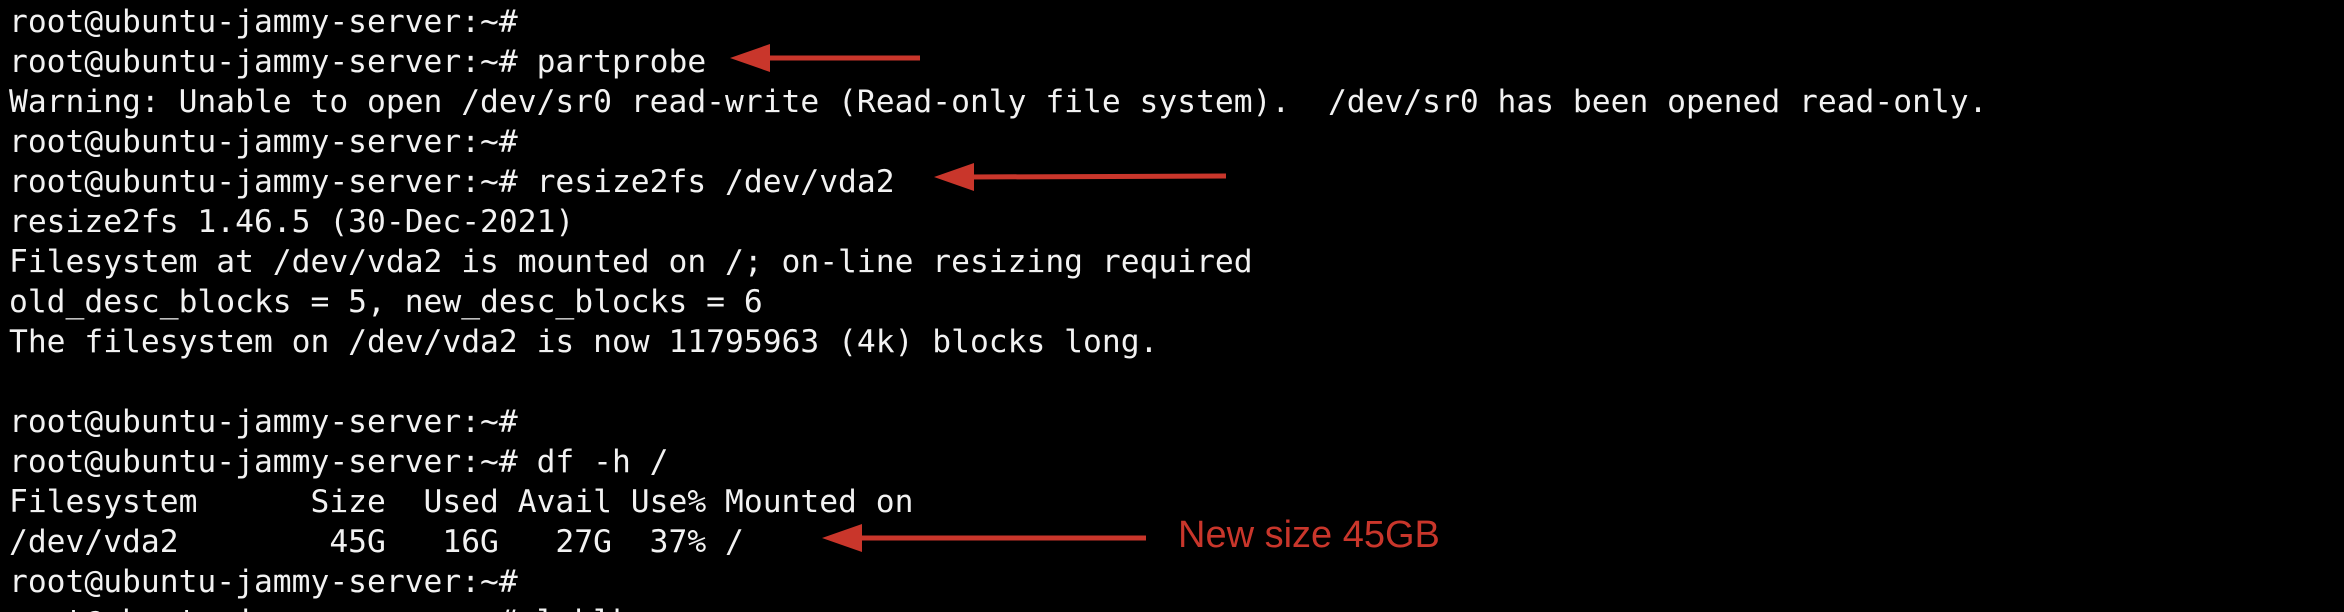  I want to click on annotation-arrow-resize2fs-icon, so click(1080, 177).